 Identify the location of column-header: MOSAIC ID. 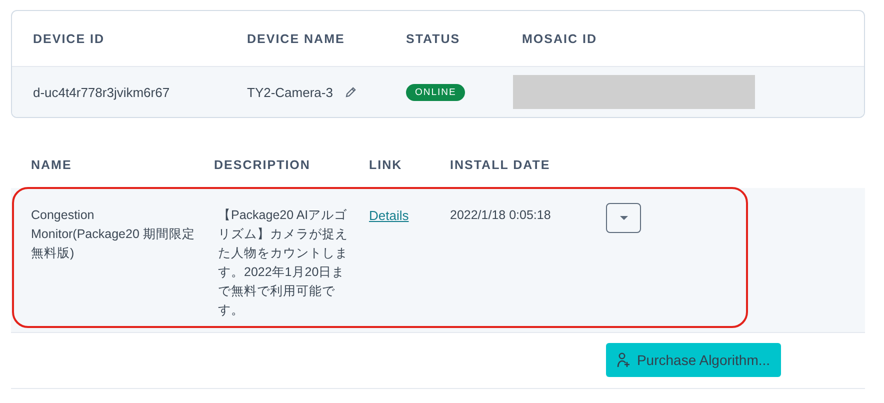
(560, 39).